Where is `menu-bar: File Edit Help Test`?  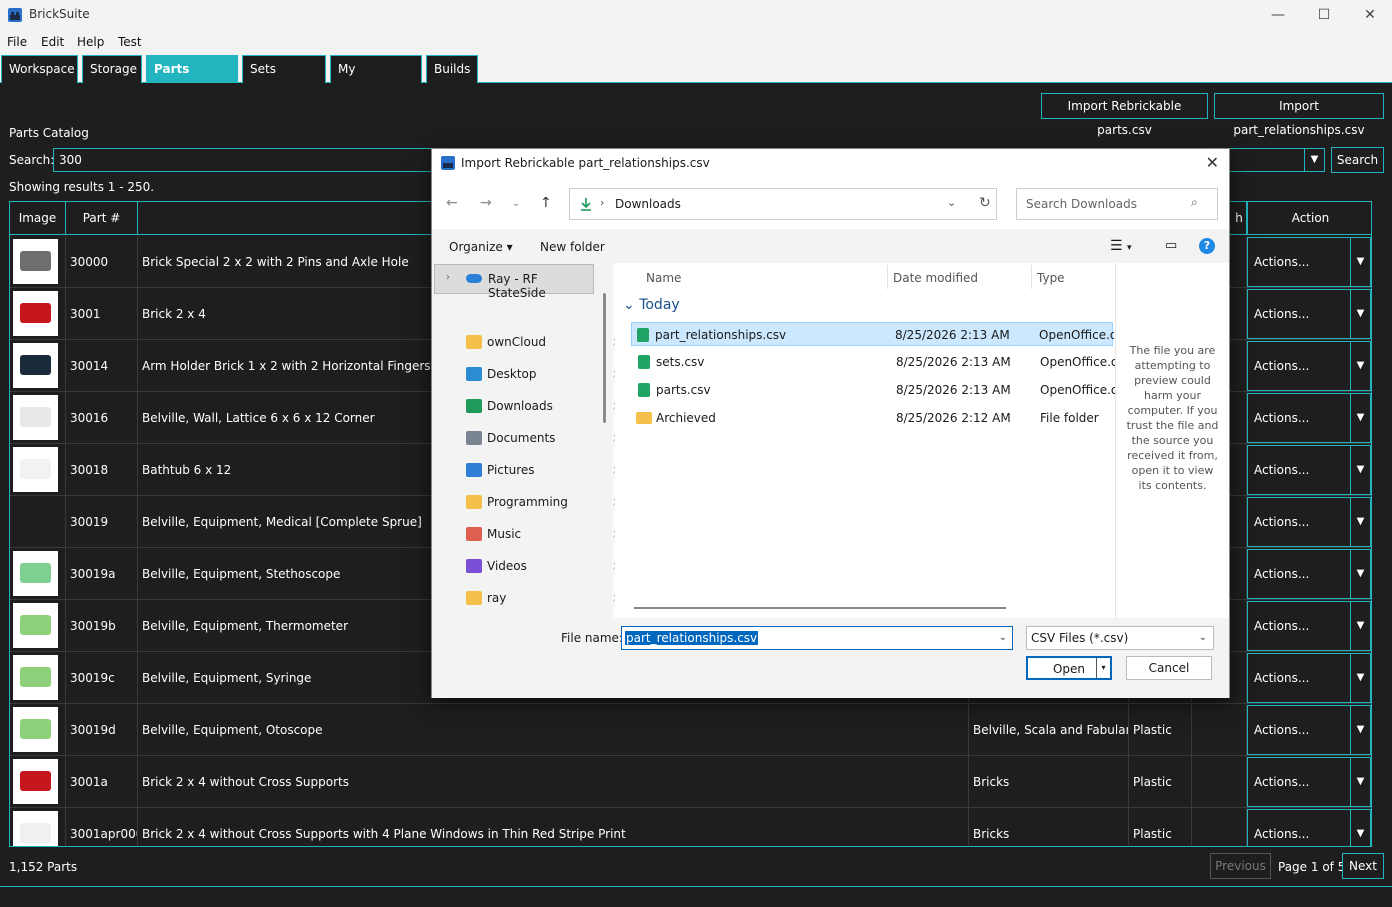
menu-bar: File Edit Help Test is located at coordinates (696, 42).